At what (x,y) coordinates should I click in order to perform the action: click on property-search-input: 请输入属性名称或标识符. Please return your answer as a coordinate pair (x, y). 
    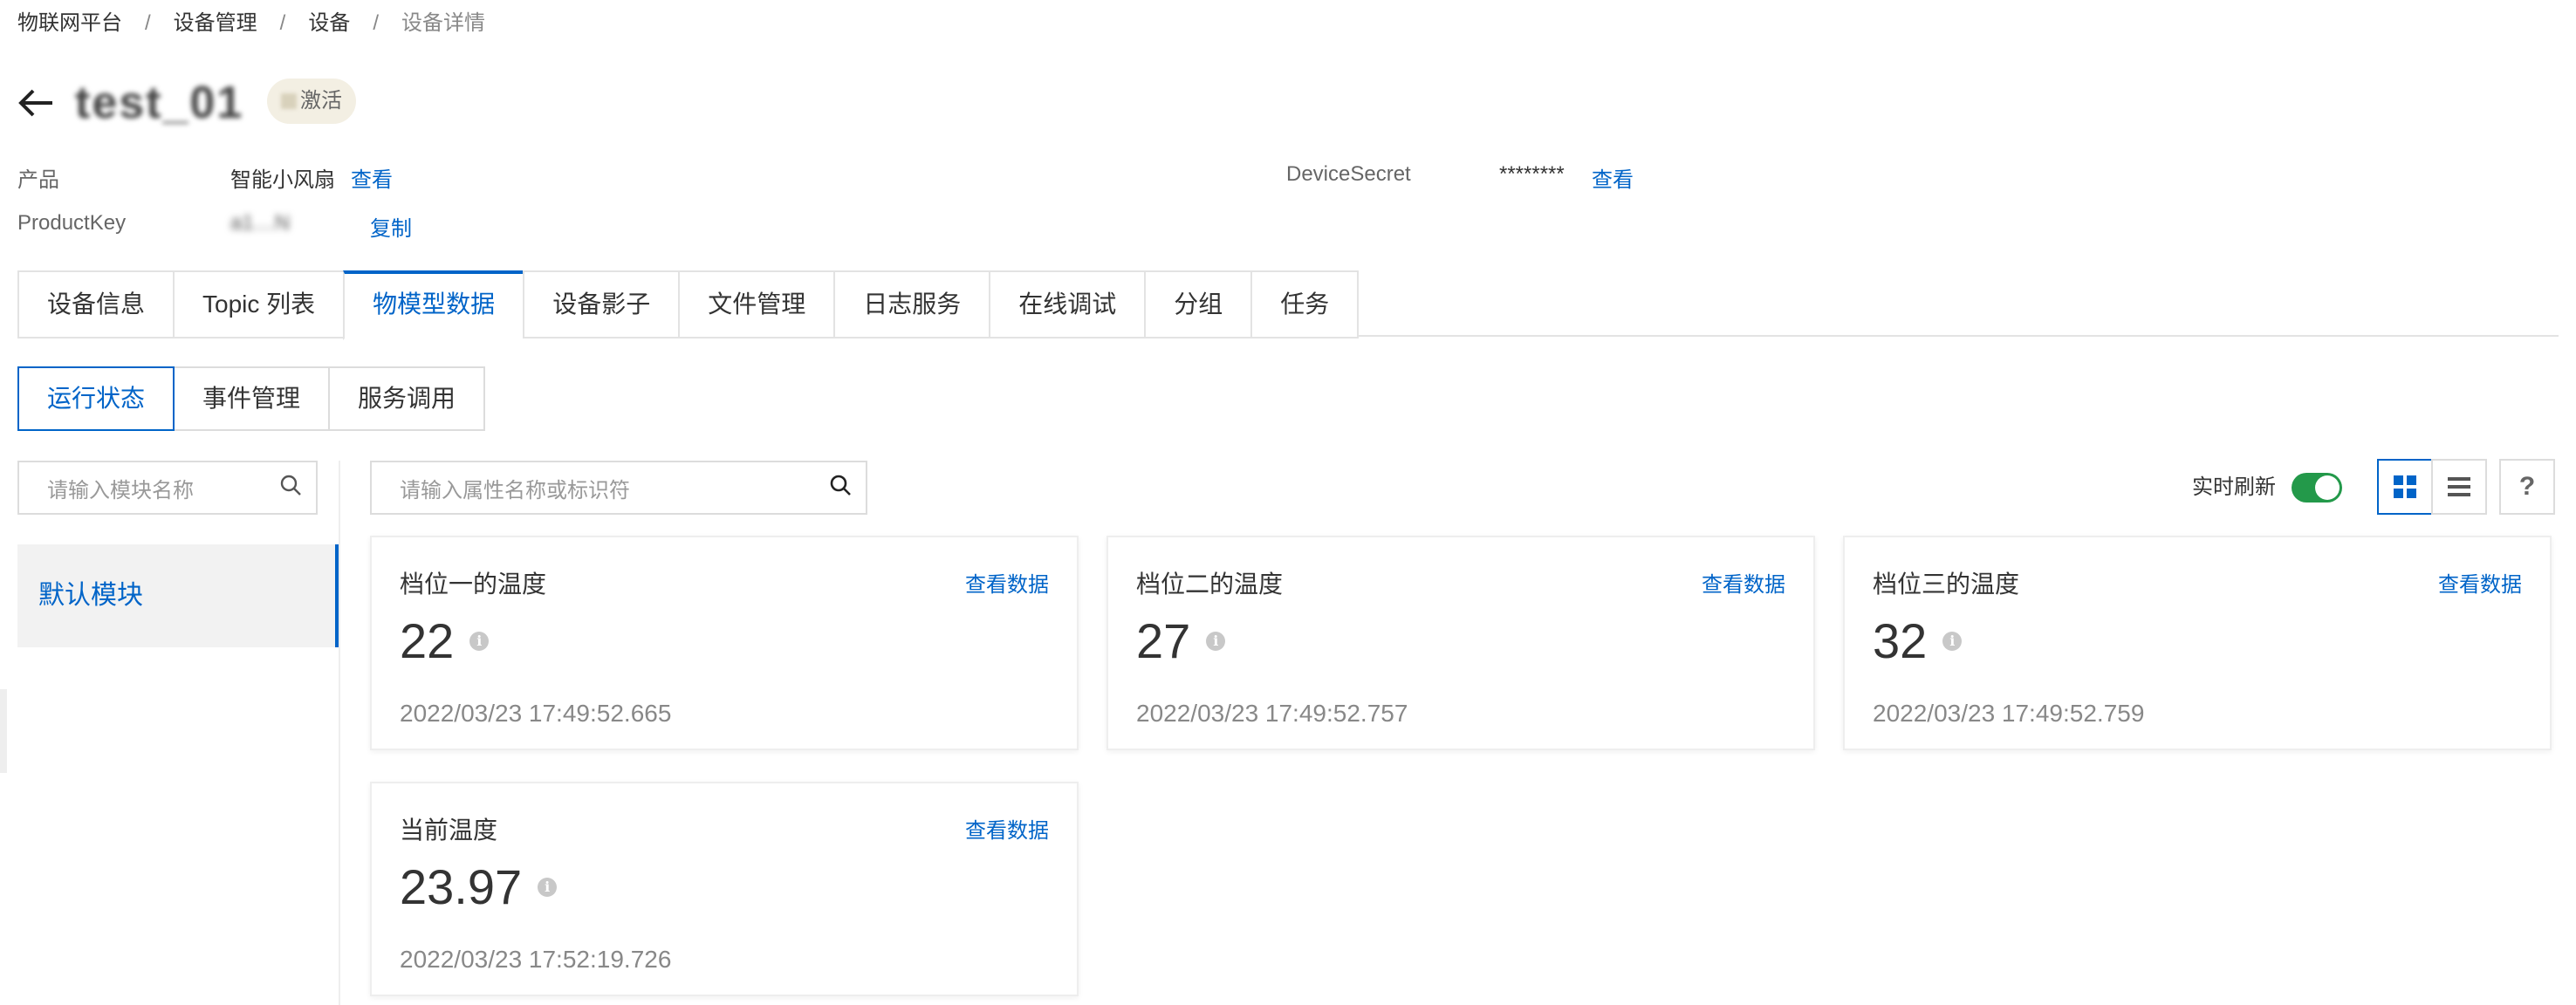
    Looking at the image, I should click on (618, 488).